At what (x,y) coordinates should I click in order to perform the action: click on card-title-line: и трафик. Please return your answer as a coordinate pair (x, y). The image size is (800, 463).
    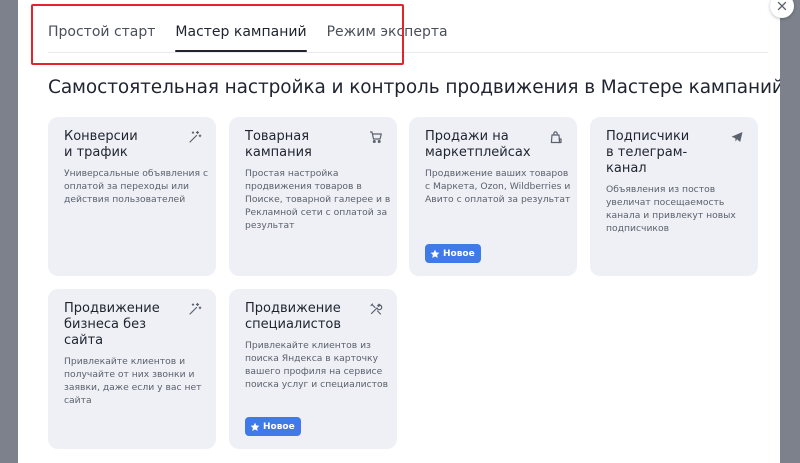
    Looking at the image, I should click on (96, 152).